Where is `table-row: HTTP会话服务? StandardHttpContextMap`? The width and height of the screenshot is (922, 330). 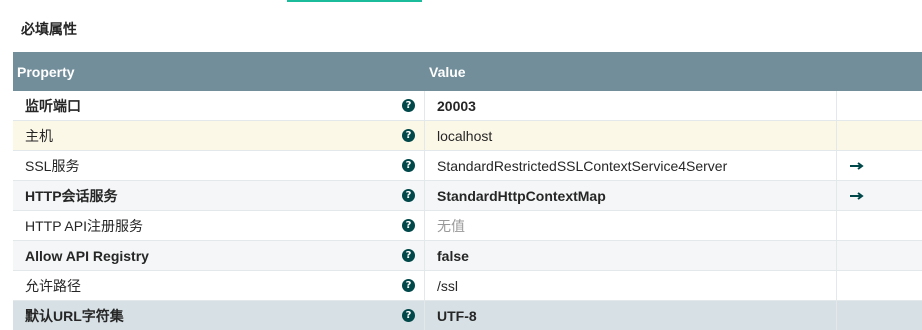
table-row: HTTP会话服务? StandardHttpContextMap is located at coordinates (467, 196).